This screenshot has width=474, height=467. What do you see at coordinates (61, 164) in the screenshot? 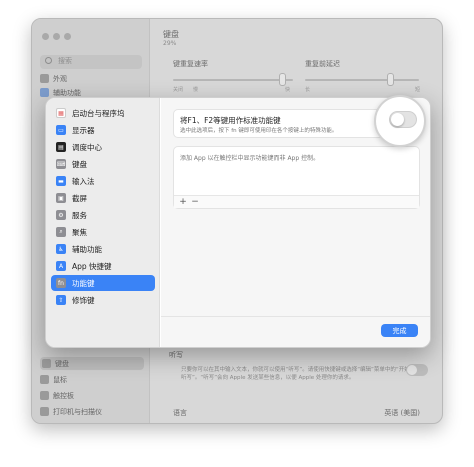
I see `keyboard-icon: ⌨` at bounding box center [61, 164].